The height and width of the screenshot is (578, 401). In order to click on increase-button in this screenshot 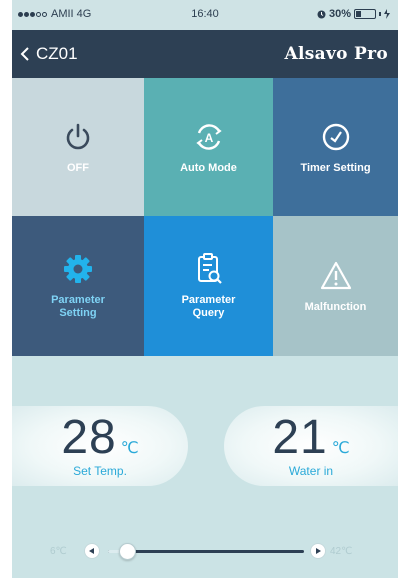, I will do `click(318, 551)`.